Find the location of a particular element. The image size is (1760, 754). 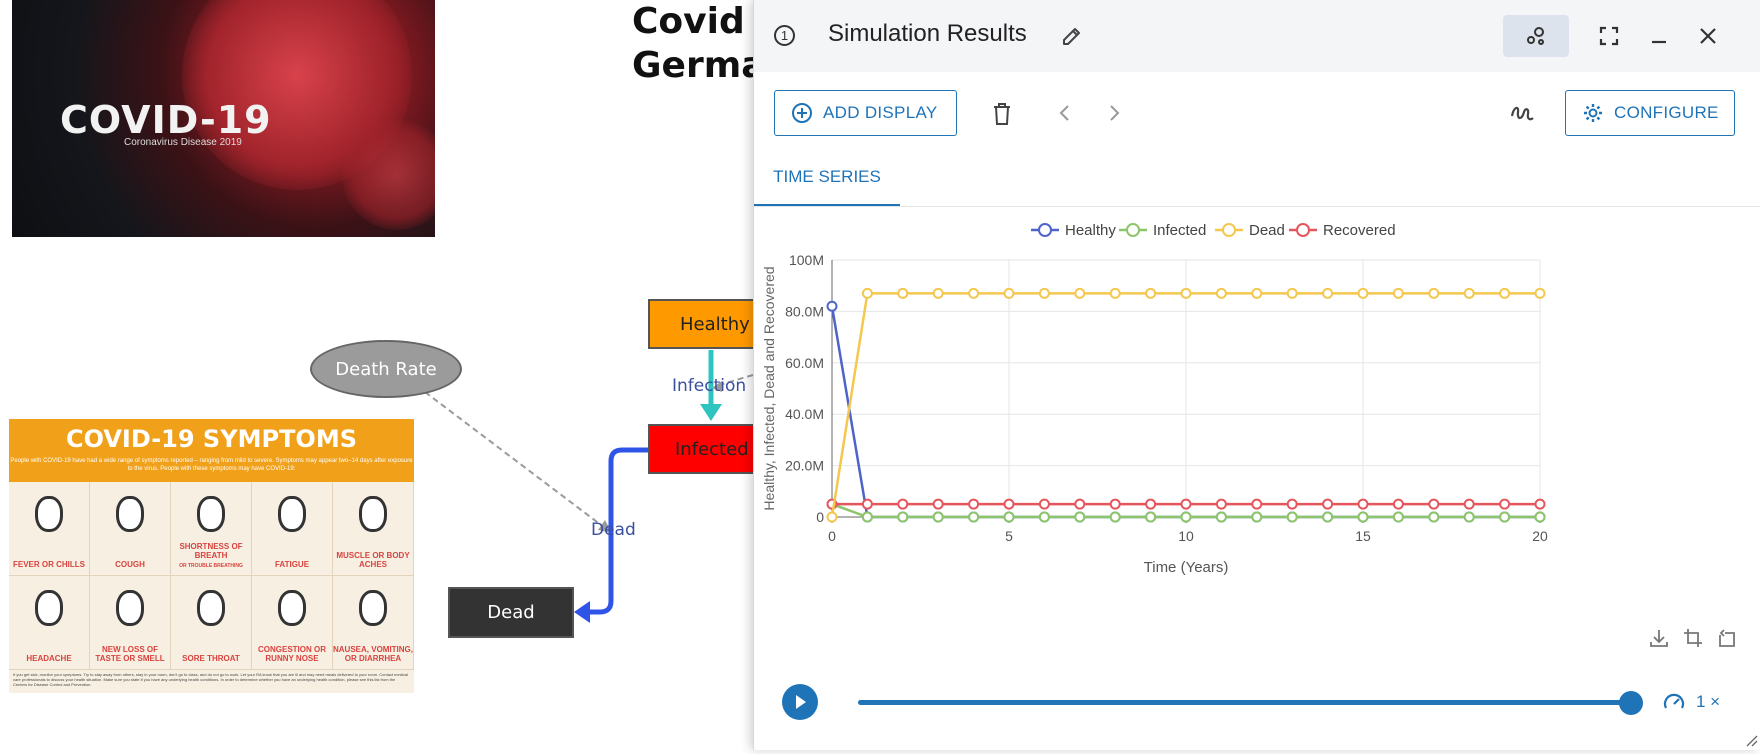

symptom-label: CONGESTION OR RUNNY NOSE is located at coordinates (291, 654).